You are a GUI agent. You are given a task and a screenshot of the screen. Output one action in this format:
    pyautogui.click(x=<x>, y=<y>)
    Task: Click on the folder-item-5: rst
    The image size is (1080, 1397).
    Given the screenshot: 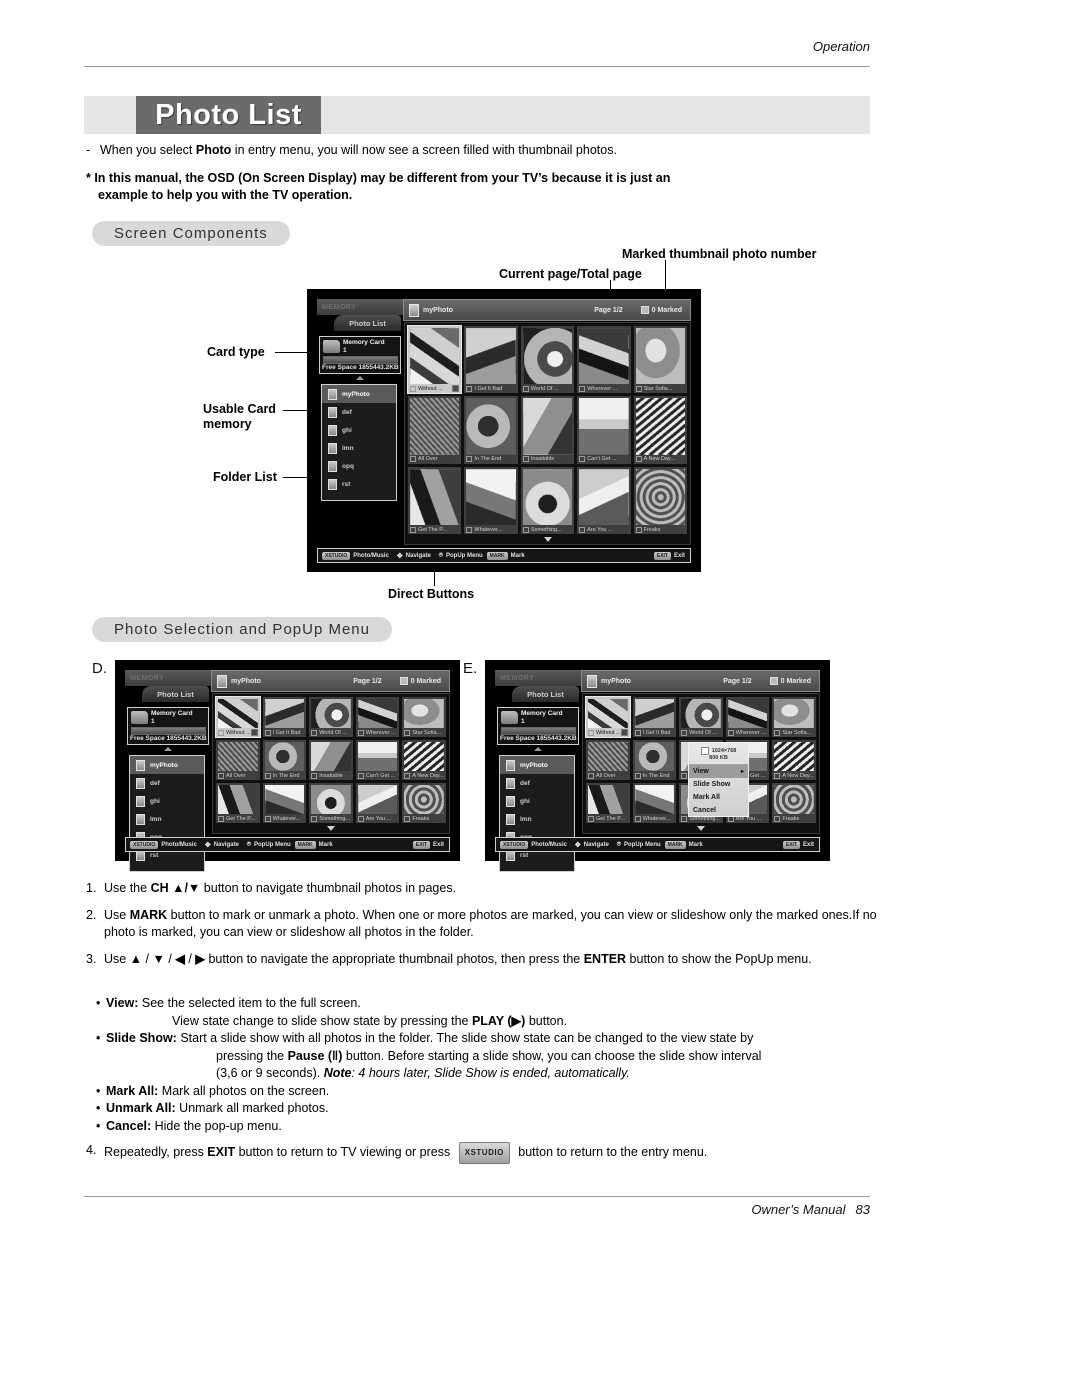 What is the action you would take?
    pyautogui.click(x=359, y=484)
    